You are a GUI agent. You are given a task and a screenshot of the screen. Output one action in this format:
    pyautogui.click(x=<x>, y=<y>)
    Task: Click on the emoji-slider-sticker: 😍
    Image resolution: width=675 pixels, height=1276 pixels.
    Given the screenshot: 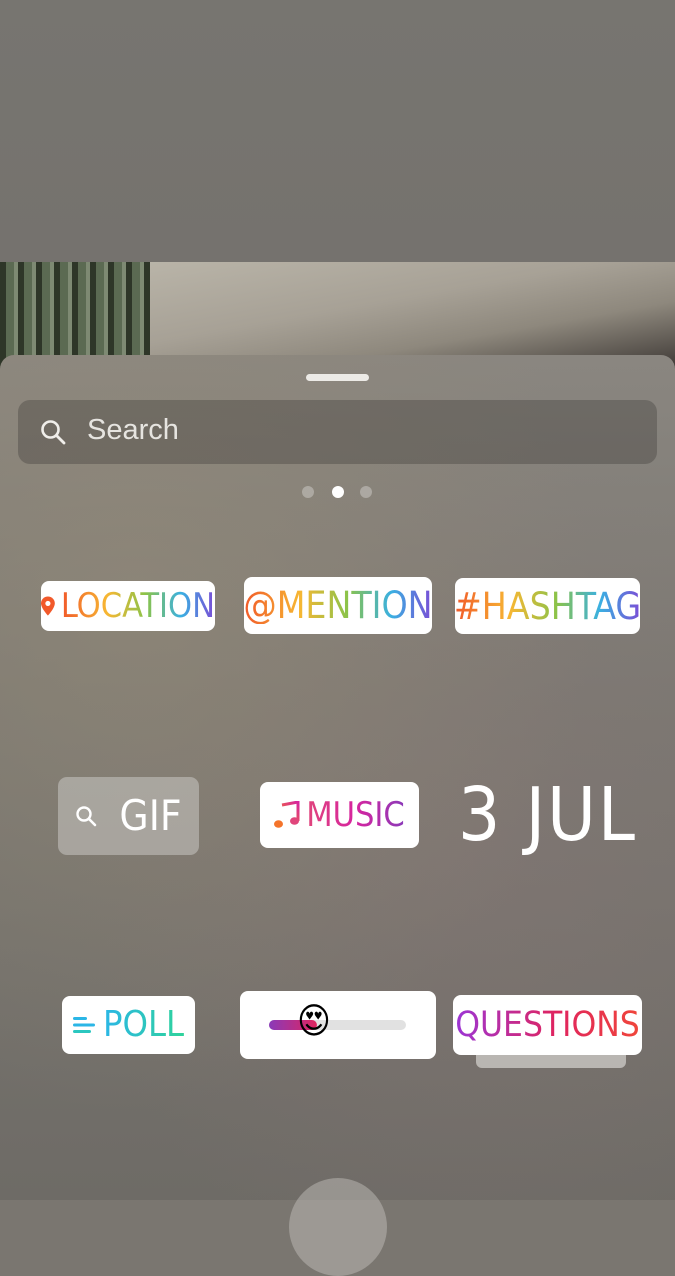 What is the action you would take?
    pyautogui.click(x=338, y=1025)
    